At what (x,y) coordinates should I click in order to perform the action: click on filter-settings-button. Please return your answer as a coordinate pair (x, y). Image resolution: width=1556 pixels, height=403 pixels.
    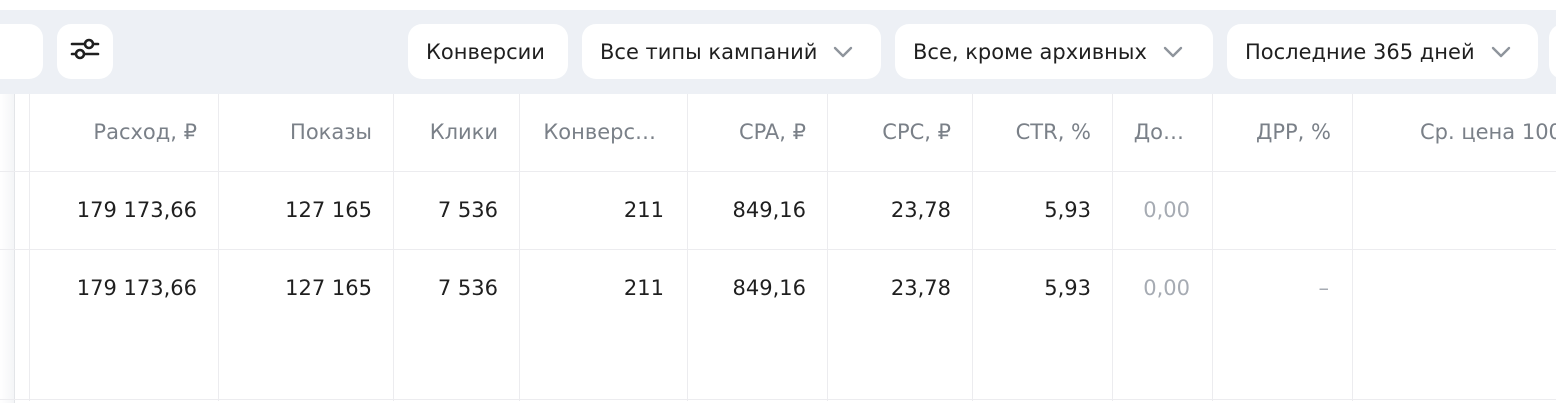
    Looking at the image, I should click on (85, 51).